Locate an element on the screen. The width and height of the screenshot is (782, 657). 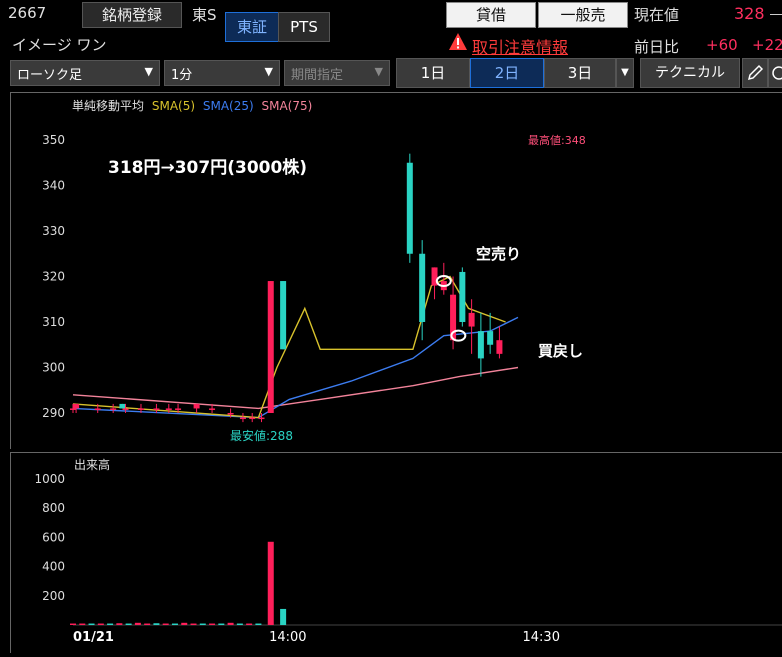
legend-sma75: SMA(75) is located at coordinates (287, 106).